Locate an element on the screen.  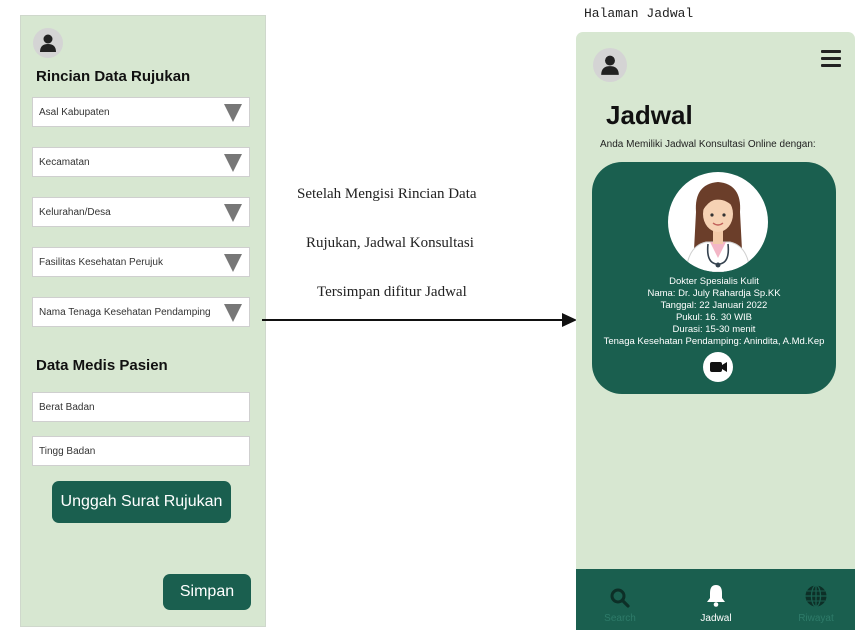
video-camera-icon is located at coordinates (718, 367).